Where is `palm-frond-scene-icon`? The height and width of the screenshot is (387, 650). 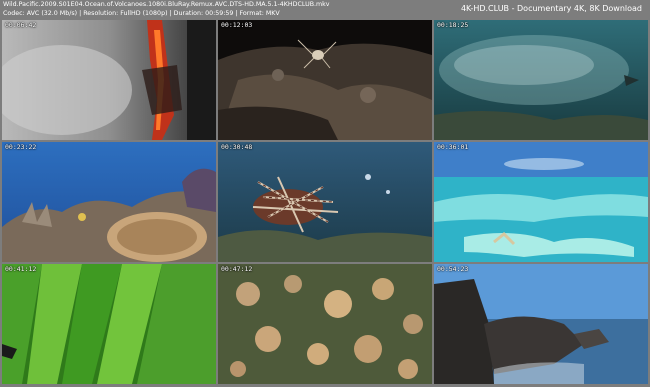
palm-frond-scene-icon is located at coordinates (109, 324).